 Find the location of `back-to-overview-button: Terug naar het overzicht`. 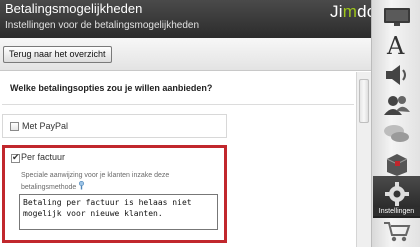

back-to-overview-button: Terug naar het overzicht is located at coordinates (57, 54).